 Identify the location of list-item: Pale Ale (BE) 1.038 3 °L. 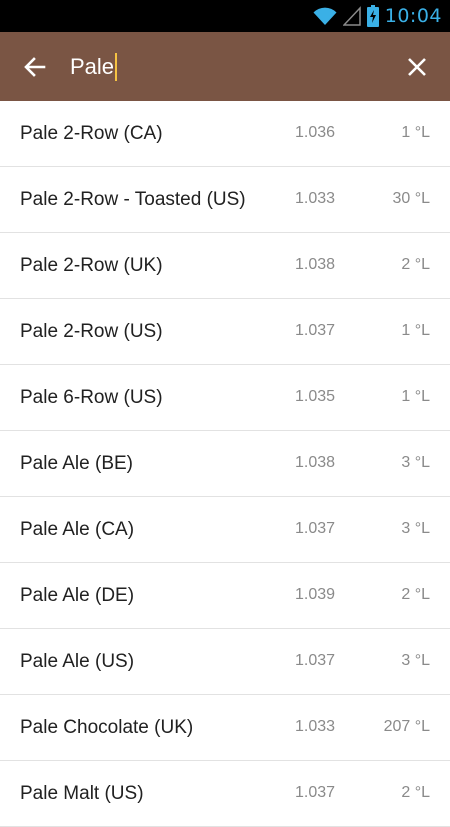
(225, 464).